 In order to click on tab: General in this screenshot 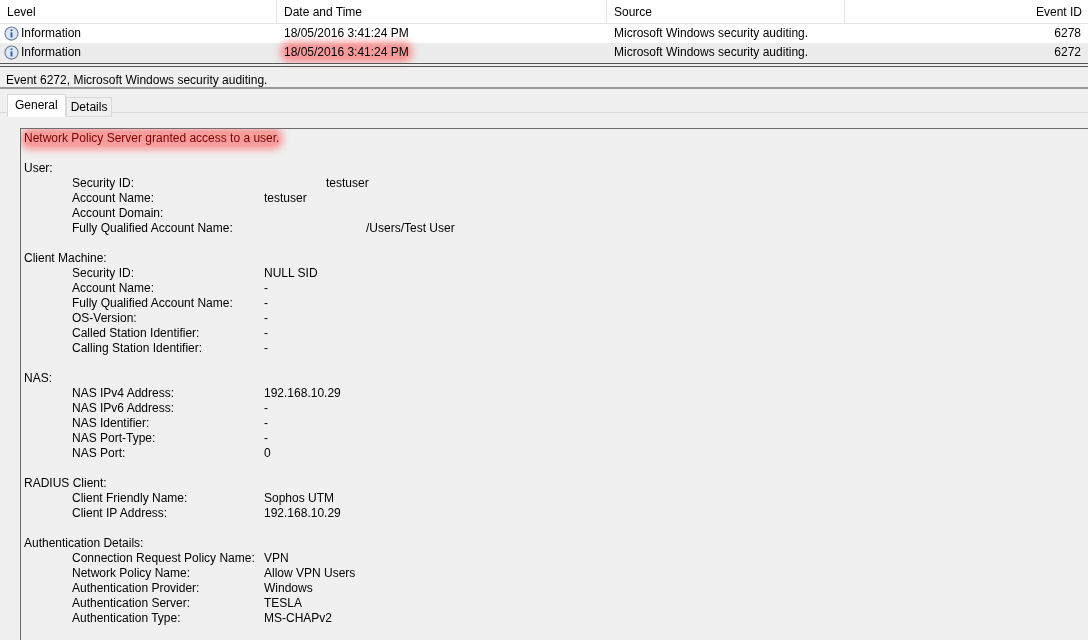, I will do `click(36, 105)`.